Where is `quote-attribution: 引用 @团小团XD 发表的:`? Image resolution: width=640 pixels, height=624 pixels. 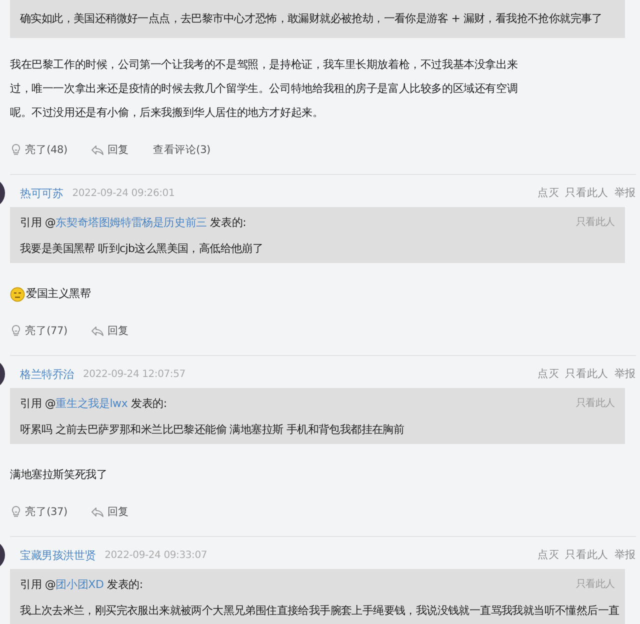 quote-attribution: 引用 @团小团XD 发表的: is located at coordinates (81, 584).